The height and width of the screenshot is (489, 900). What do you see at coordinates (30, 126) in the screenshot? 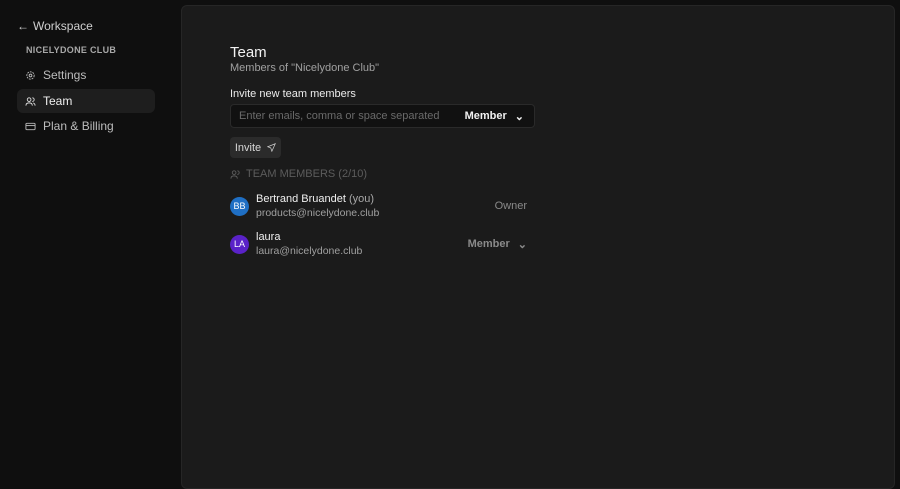
I see `credit-card-icon` at bounding box center [30, 126].